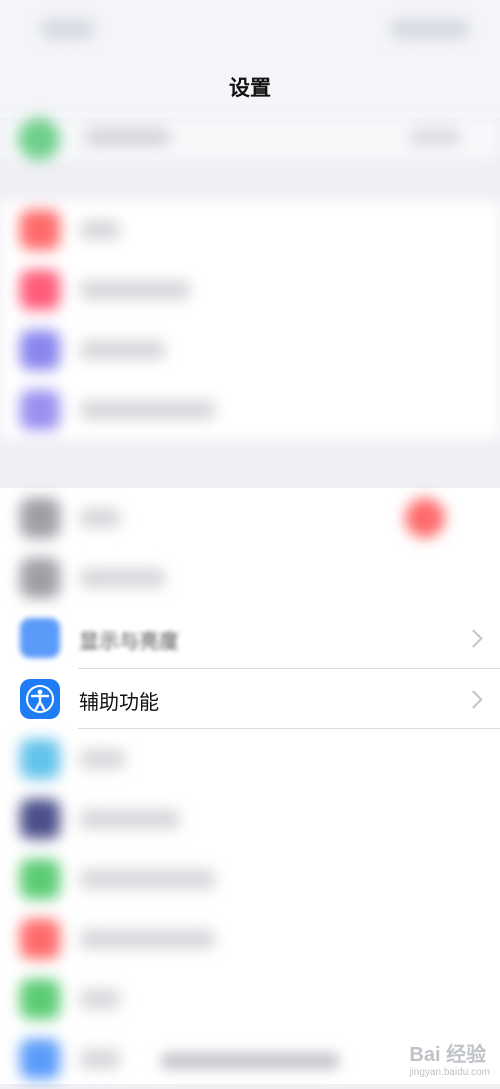 This screenshot has height=1089, width=500. I want to click on pink-settings-icon, so click(40, 290).